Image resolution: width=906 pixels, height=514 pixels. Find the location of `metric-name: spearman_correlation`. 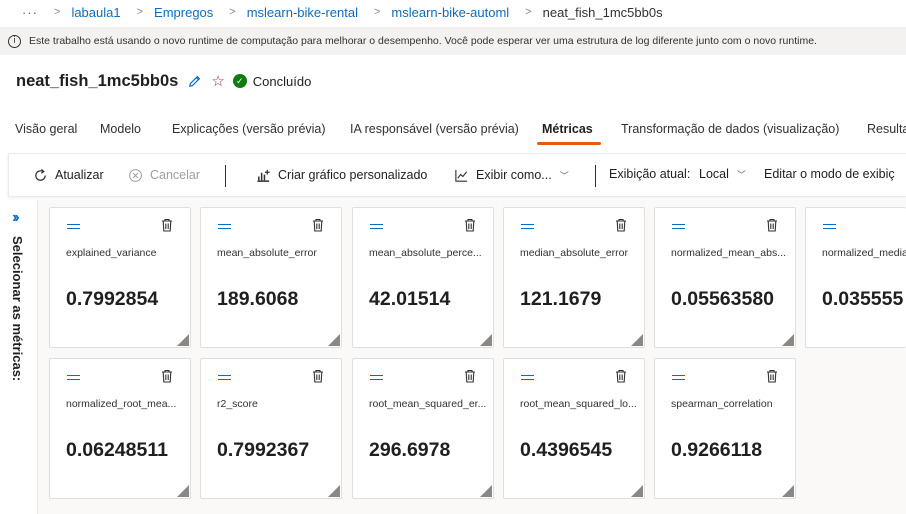

metric-name: spearman_correlation is located at coordinates (722, 404).